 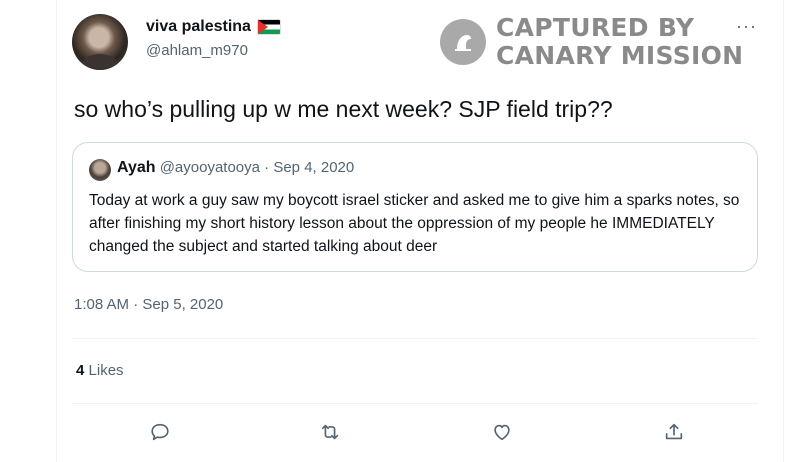 What do you see at coordinates (106, 370) in the screenshot?
I see `likes-label: Likes` at bounding box center [106, 370].